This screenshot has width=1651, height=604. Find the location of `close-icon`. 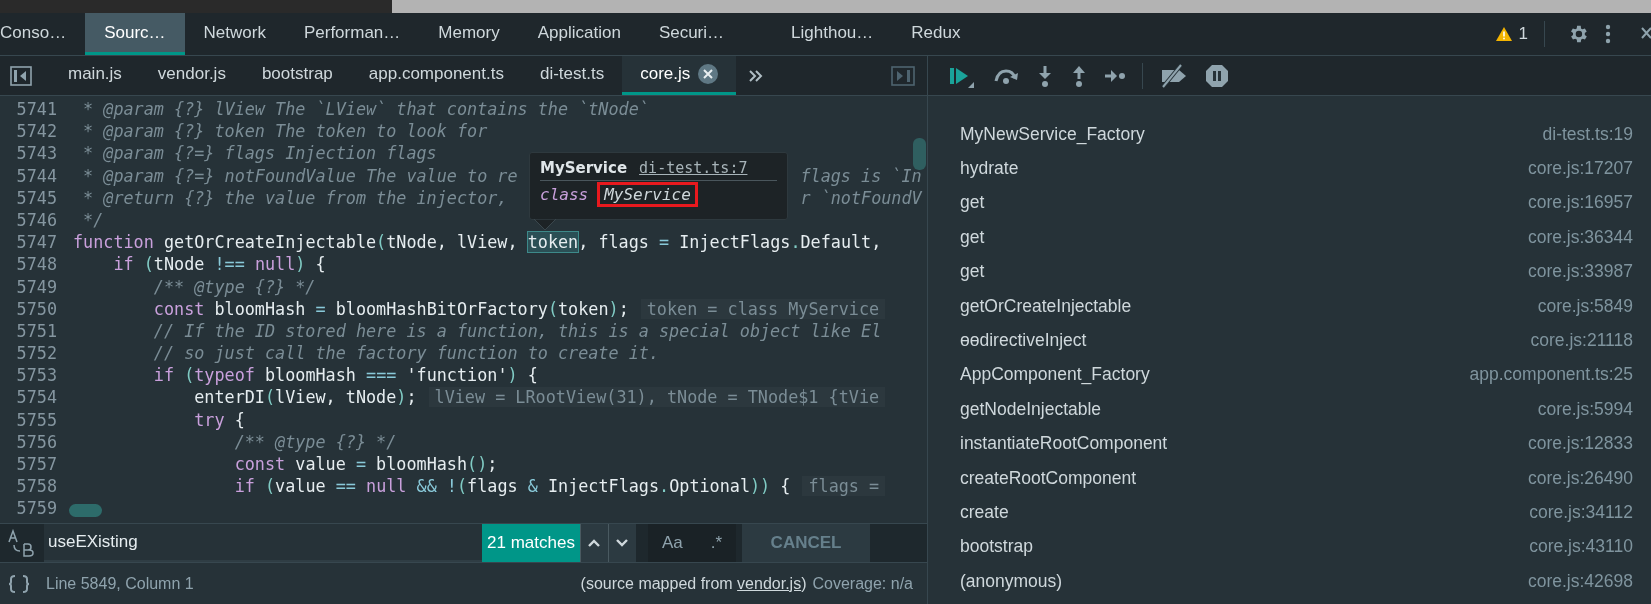

close-icon is located at coordinates (708, 74).